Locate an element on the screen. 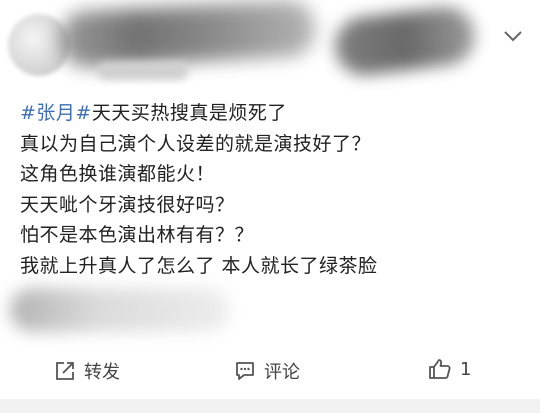 This screenshot has height=413, width=540. like-button: 1 is located at coordinates (449, 369).